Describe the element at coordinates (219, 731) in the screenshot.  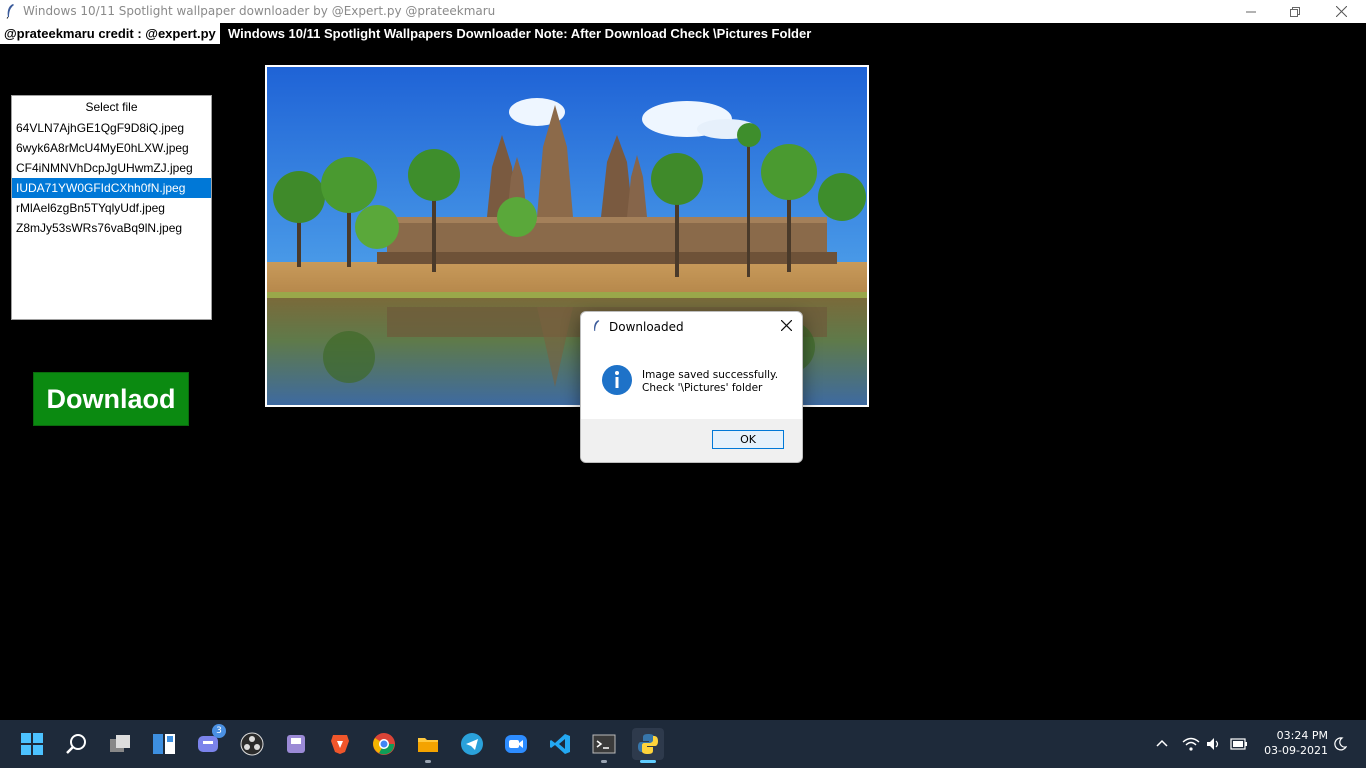
I see `chat-badge: 3` at that location.